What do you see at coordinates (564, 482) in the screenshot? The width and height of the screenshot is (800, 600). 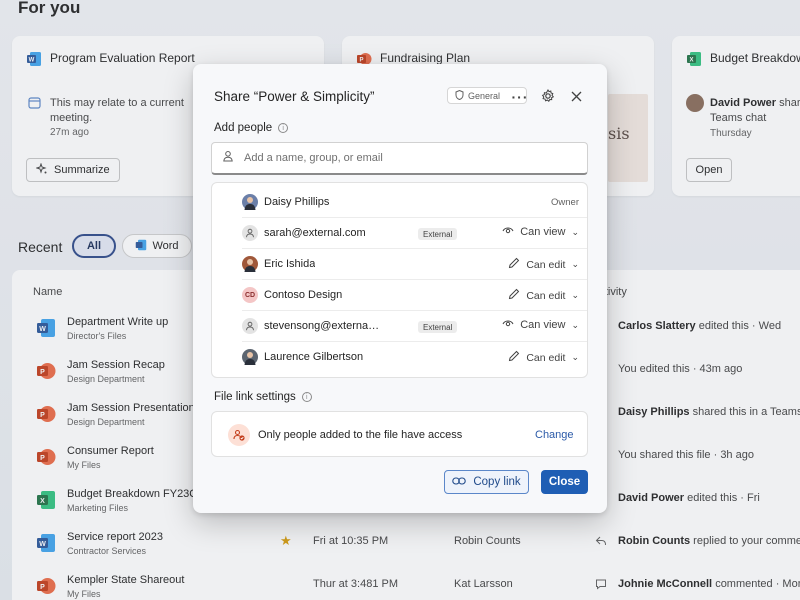 I see `close-button: Close` at bounding box center [564, 482].